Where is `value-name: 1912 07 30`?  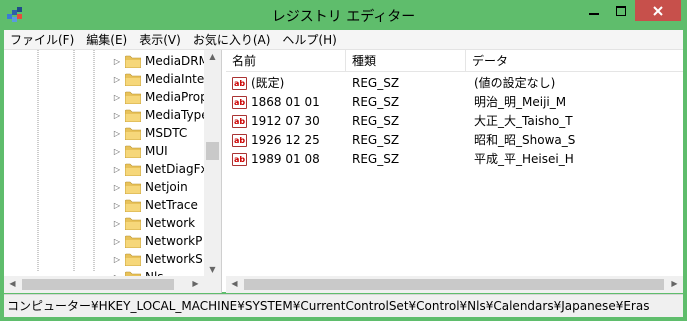 value-name: 1912 07 30 is located at coordinates (285, 121).